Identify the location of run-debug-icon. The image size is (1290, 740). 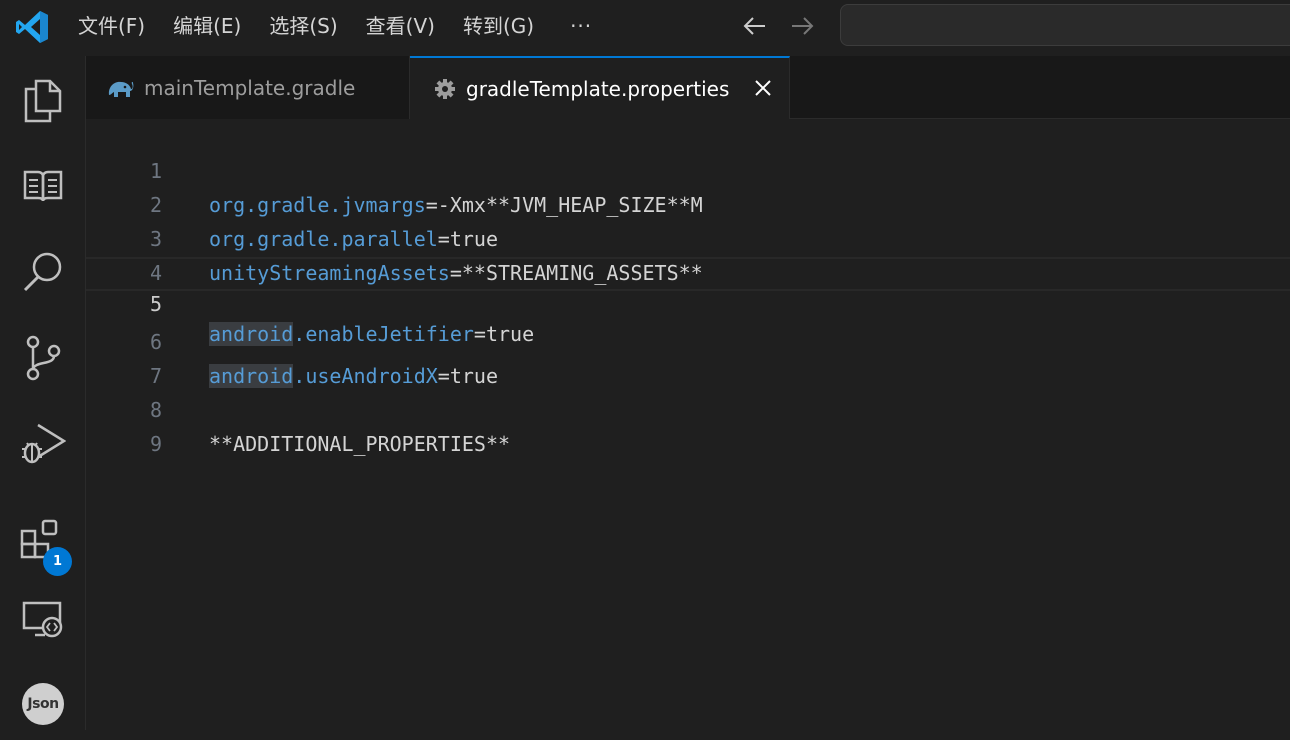
(44, 443).